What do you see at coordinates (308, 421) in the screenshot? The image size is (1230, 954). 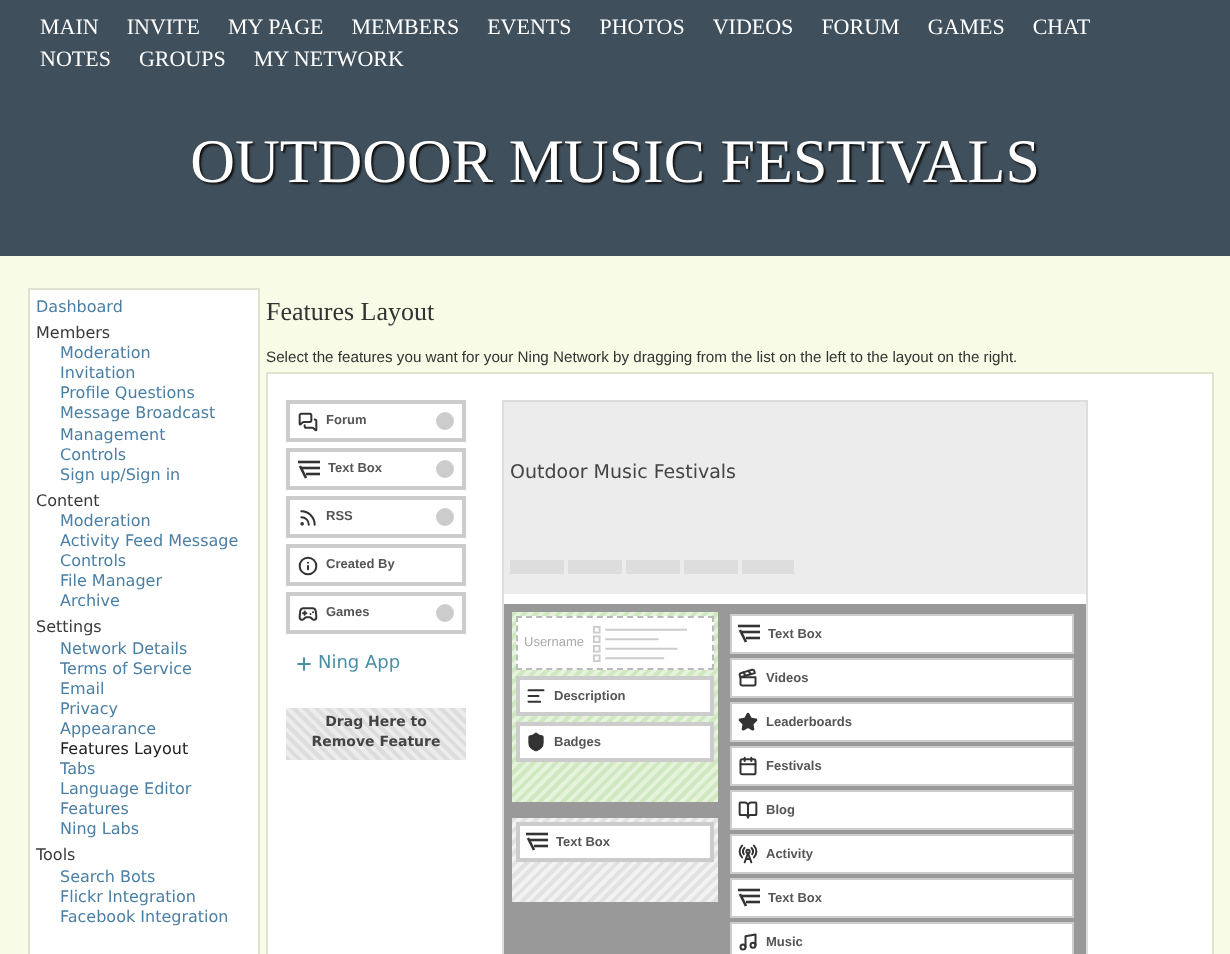 I see `chat-bubbles-icon` at bounding box center [308, 421].